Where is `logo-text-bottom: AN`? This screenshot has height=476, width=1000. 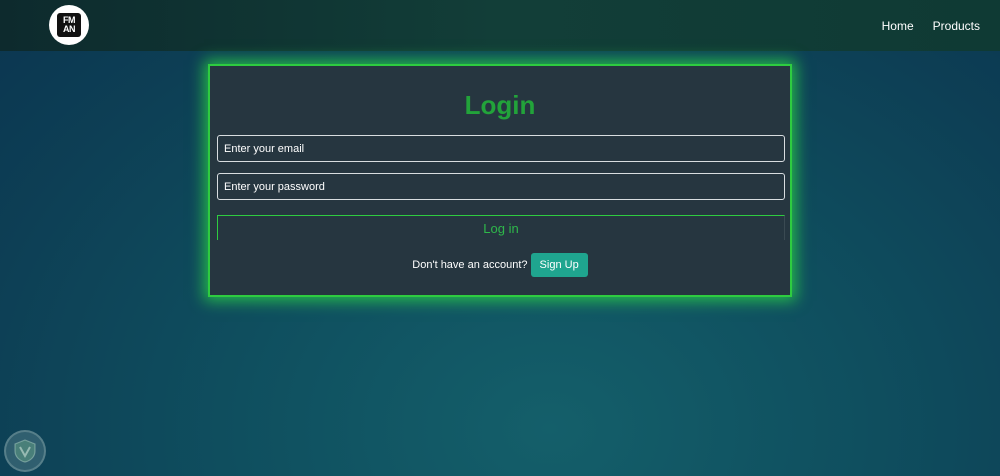
logo-text-bottom: AN is located at coordinates (69, 29).